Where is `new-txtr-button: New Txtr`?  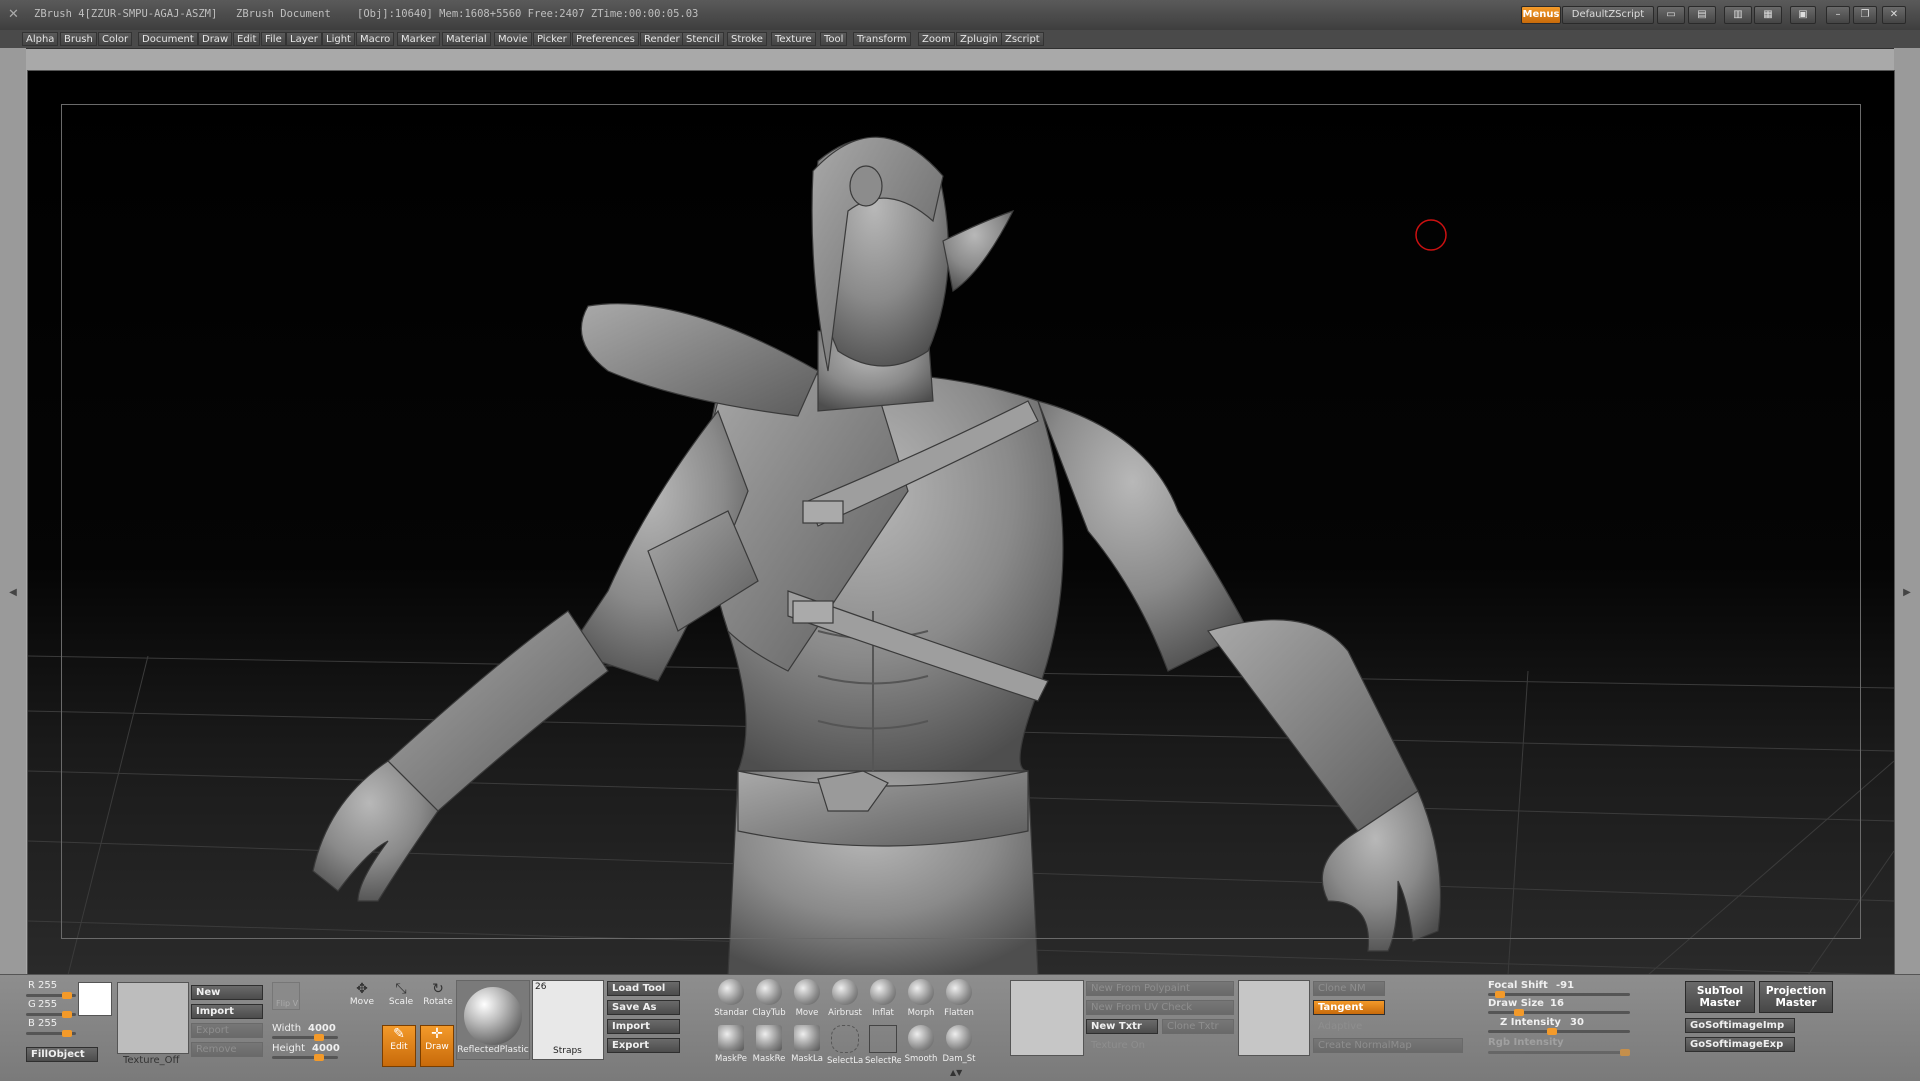
new-txtr-button: New Txtr is located at coordinates (1122, 1026).